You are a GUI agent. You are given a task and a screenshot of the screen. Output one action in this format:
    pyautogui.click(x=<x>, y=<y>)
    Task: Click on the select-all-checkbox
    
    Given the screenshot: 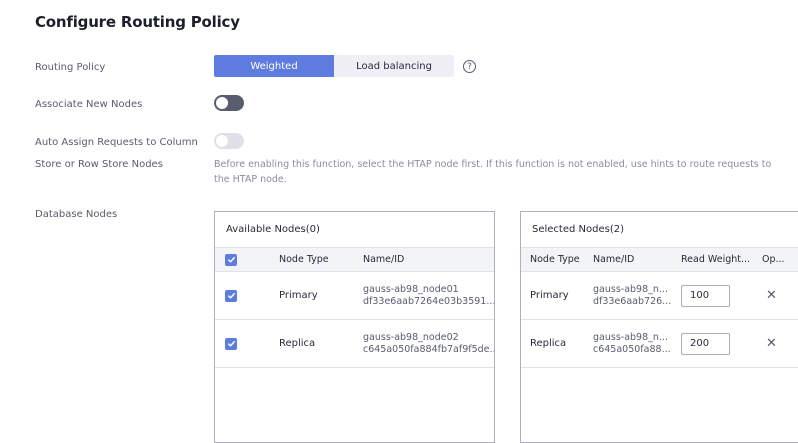 What is the action you would take?
    pyautogui.click(x=231, y=259)
    